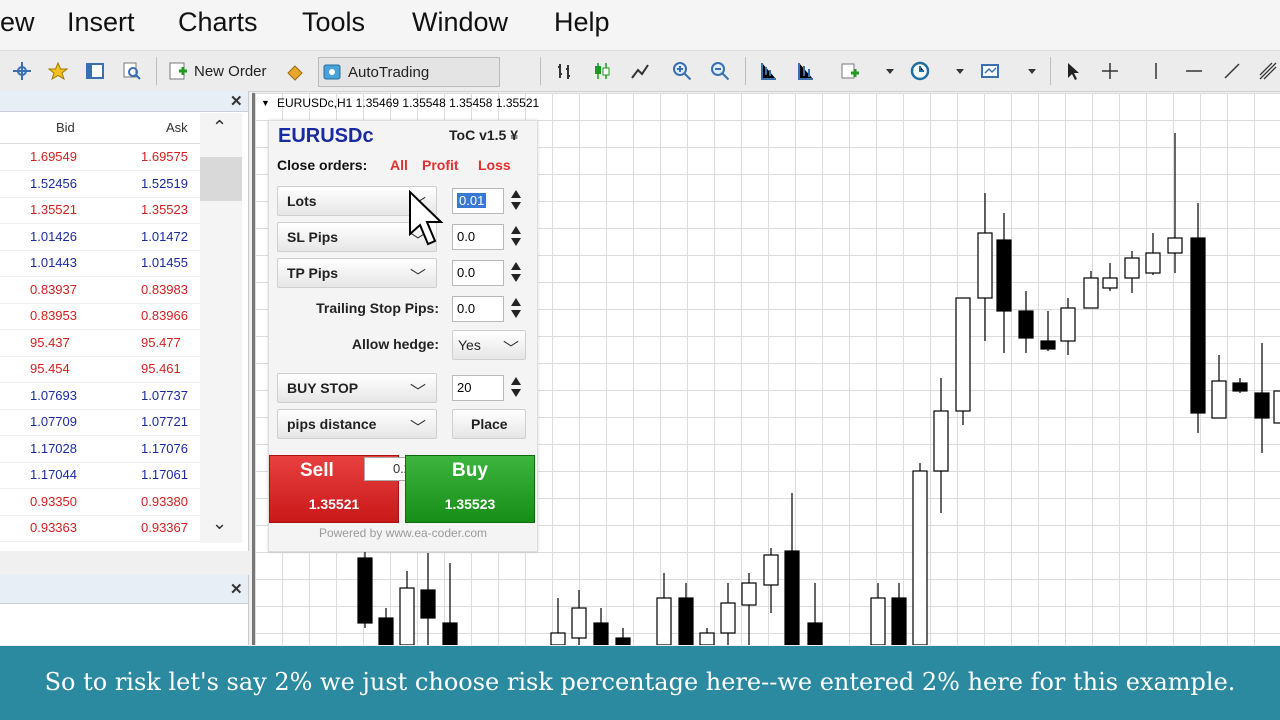  What do you see at coordinates (409, 72) in the screenshot?
I see `autotrading-button: AutoTrading` at bounding box center [409, 72].